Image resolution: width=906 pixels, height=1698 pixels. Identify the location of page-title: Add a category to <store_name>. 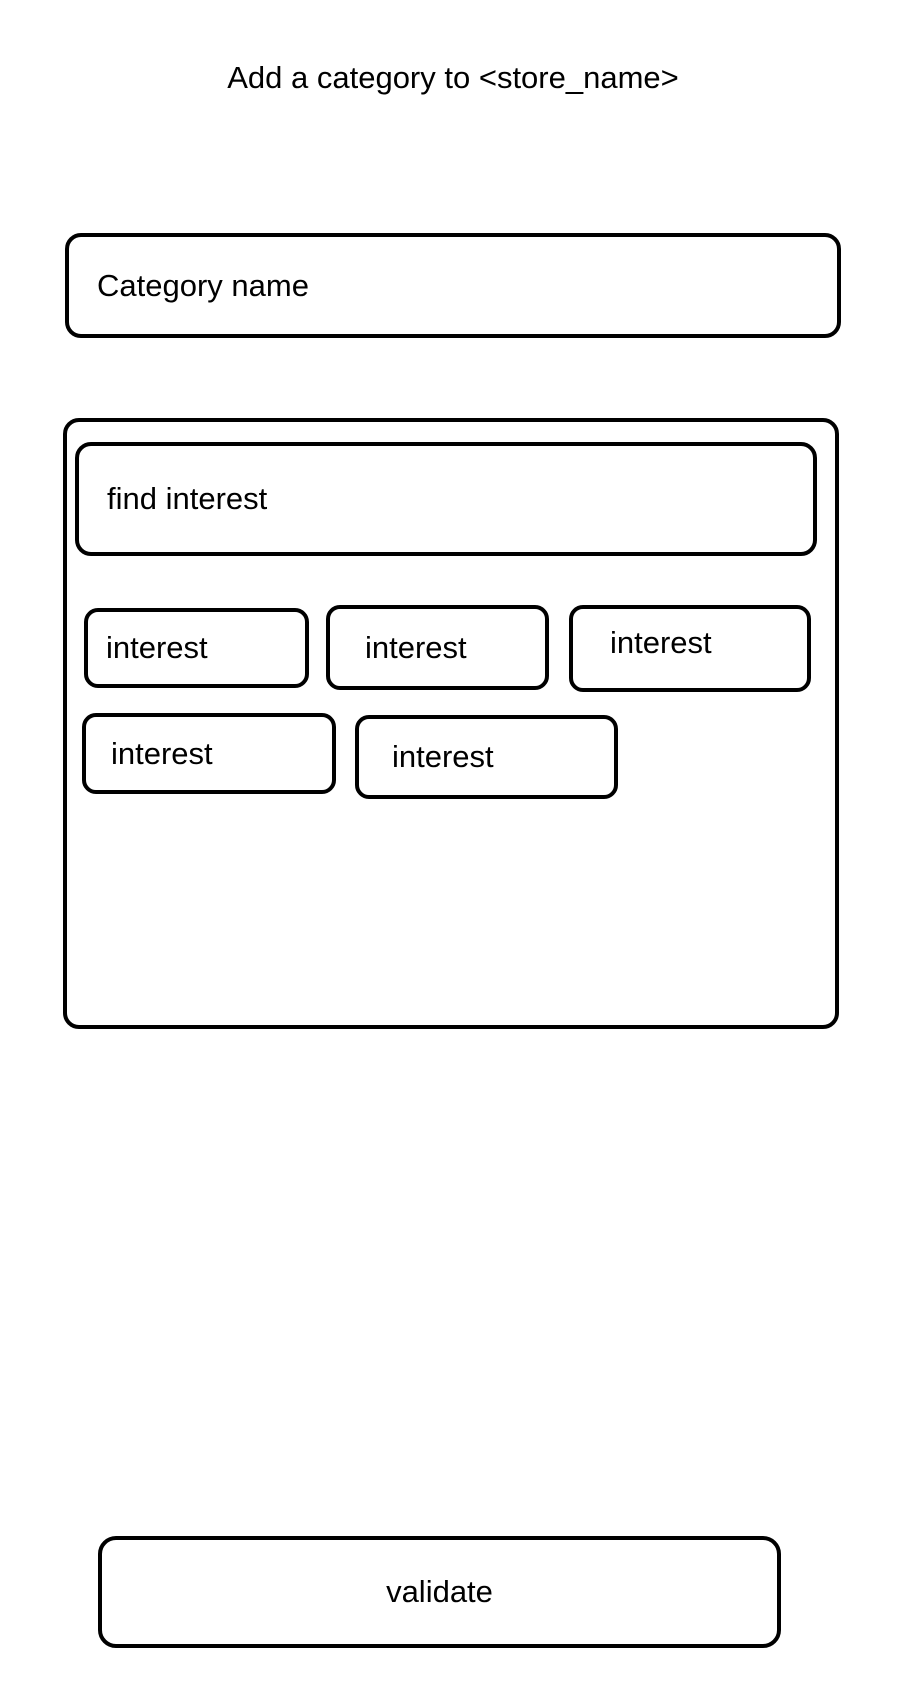
(453, 77).